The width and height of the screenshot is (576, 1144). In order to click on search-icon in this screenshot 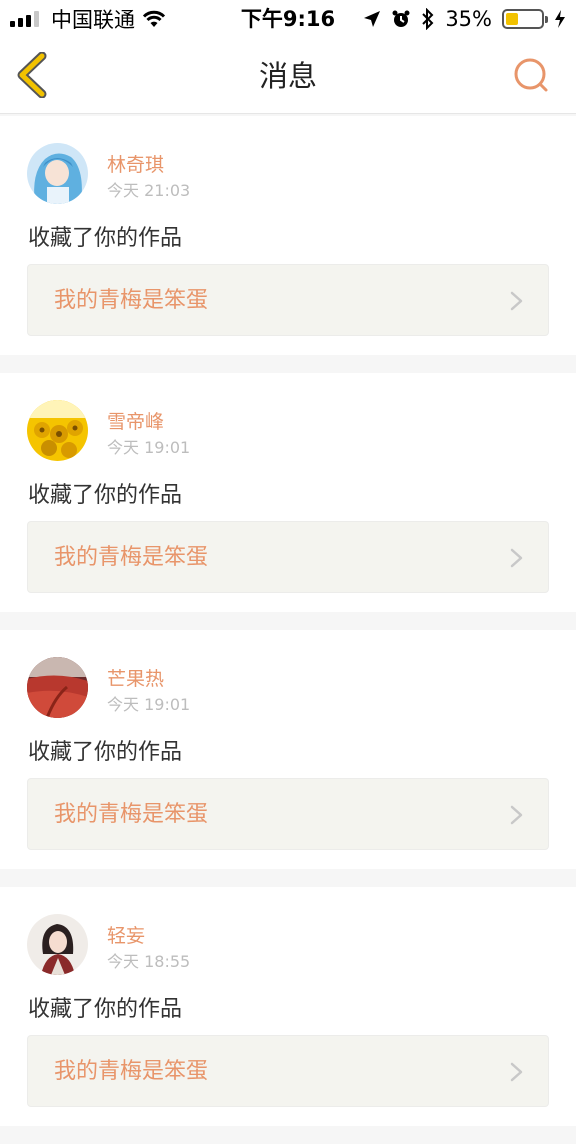, I will do `click(531, 75)`.